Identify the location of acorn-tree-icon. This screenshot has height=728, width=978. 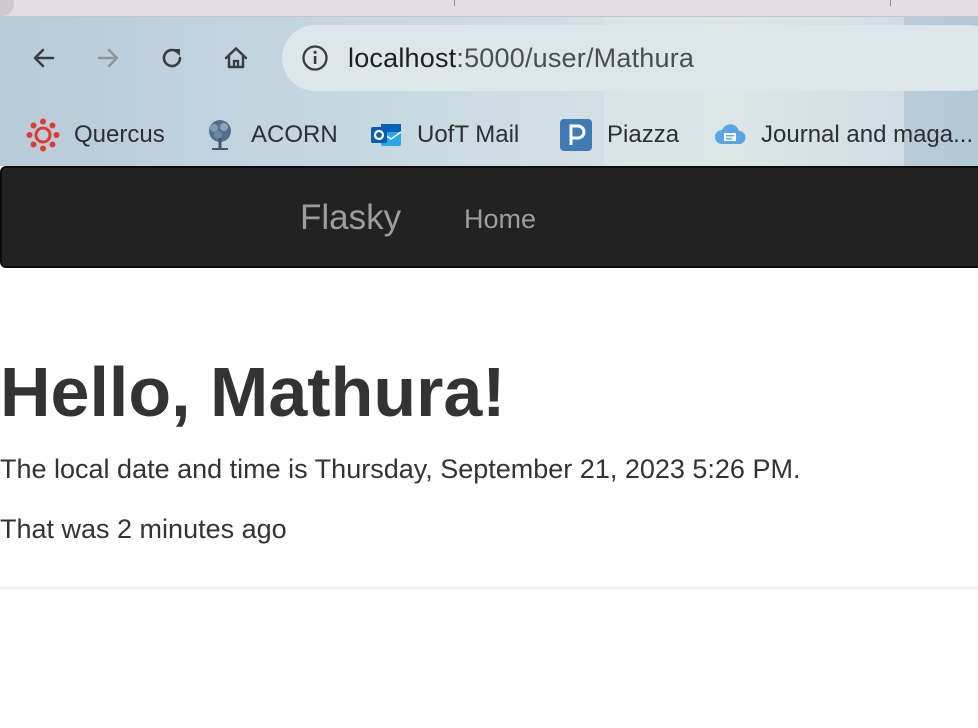
(220, 135).